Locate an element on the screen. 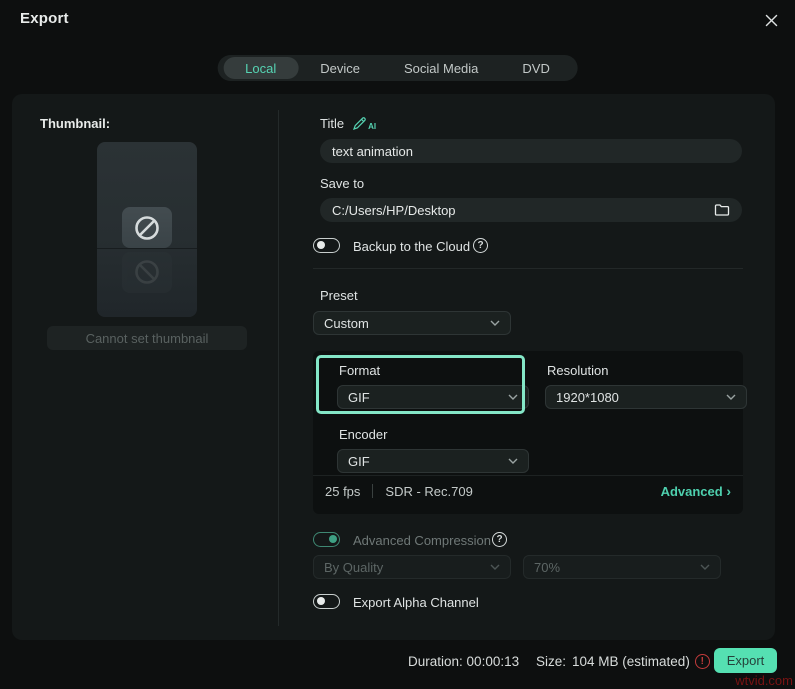  close-icon is located at coordinates (771, 20).